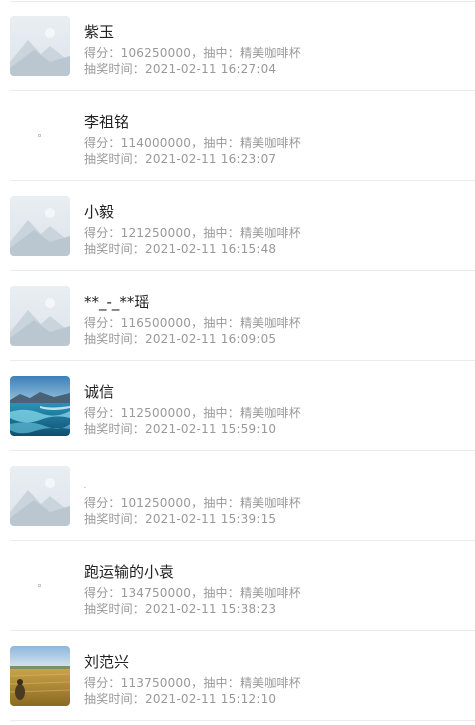  Describe the element at coordinates (211, 339) in the screenshot. I see `time-value: 2021-02-11 16:09:05` at that location.